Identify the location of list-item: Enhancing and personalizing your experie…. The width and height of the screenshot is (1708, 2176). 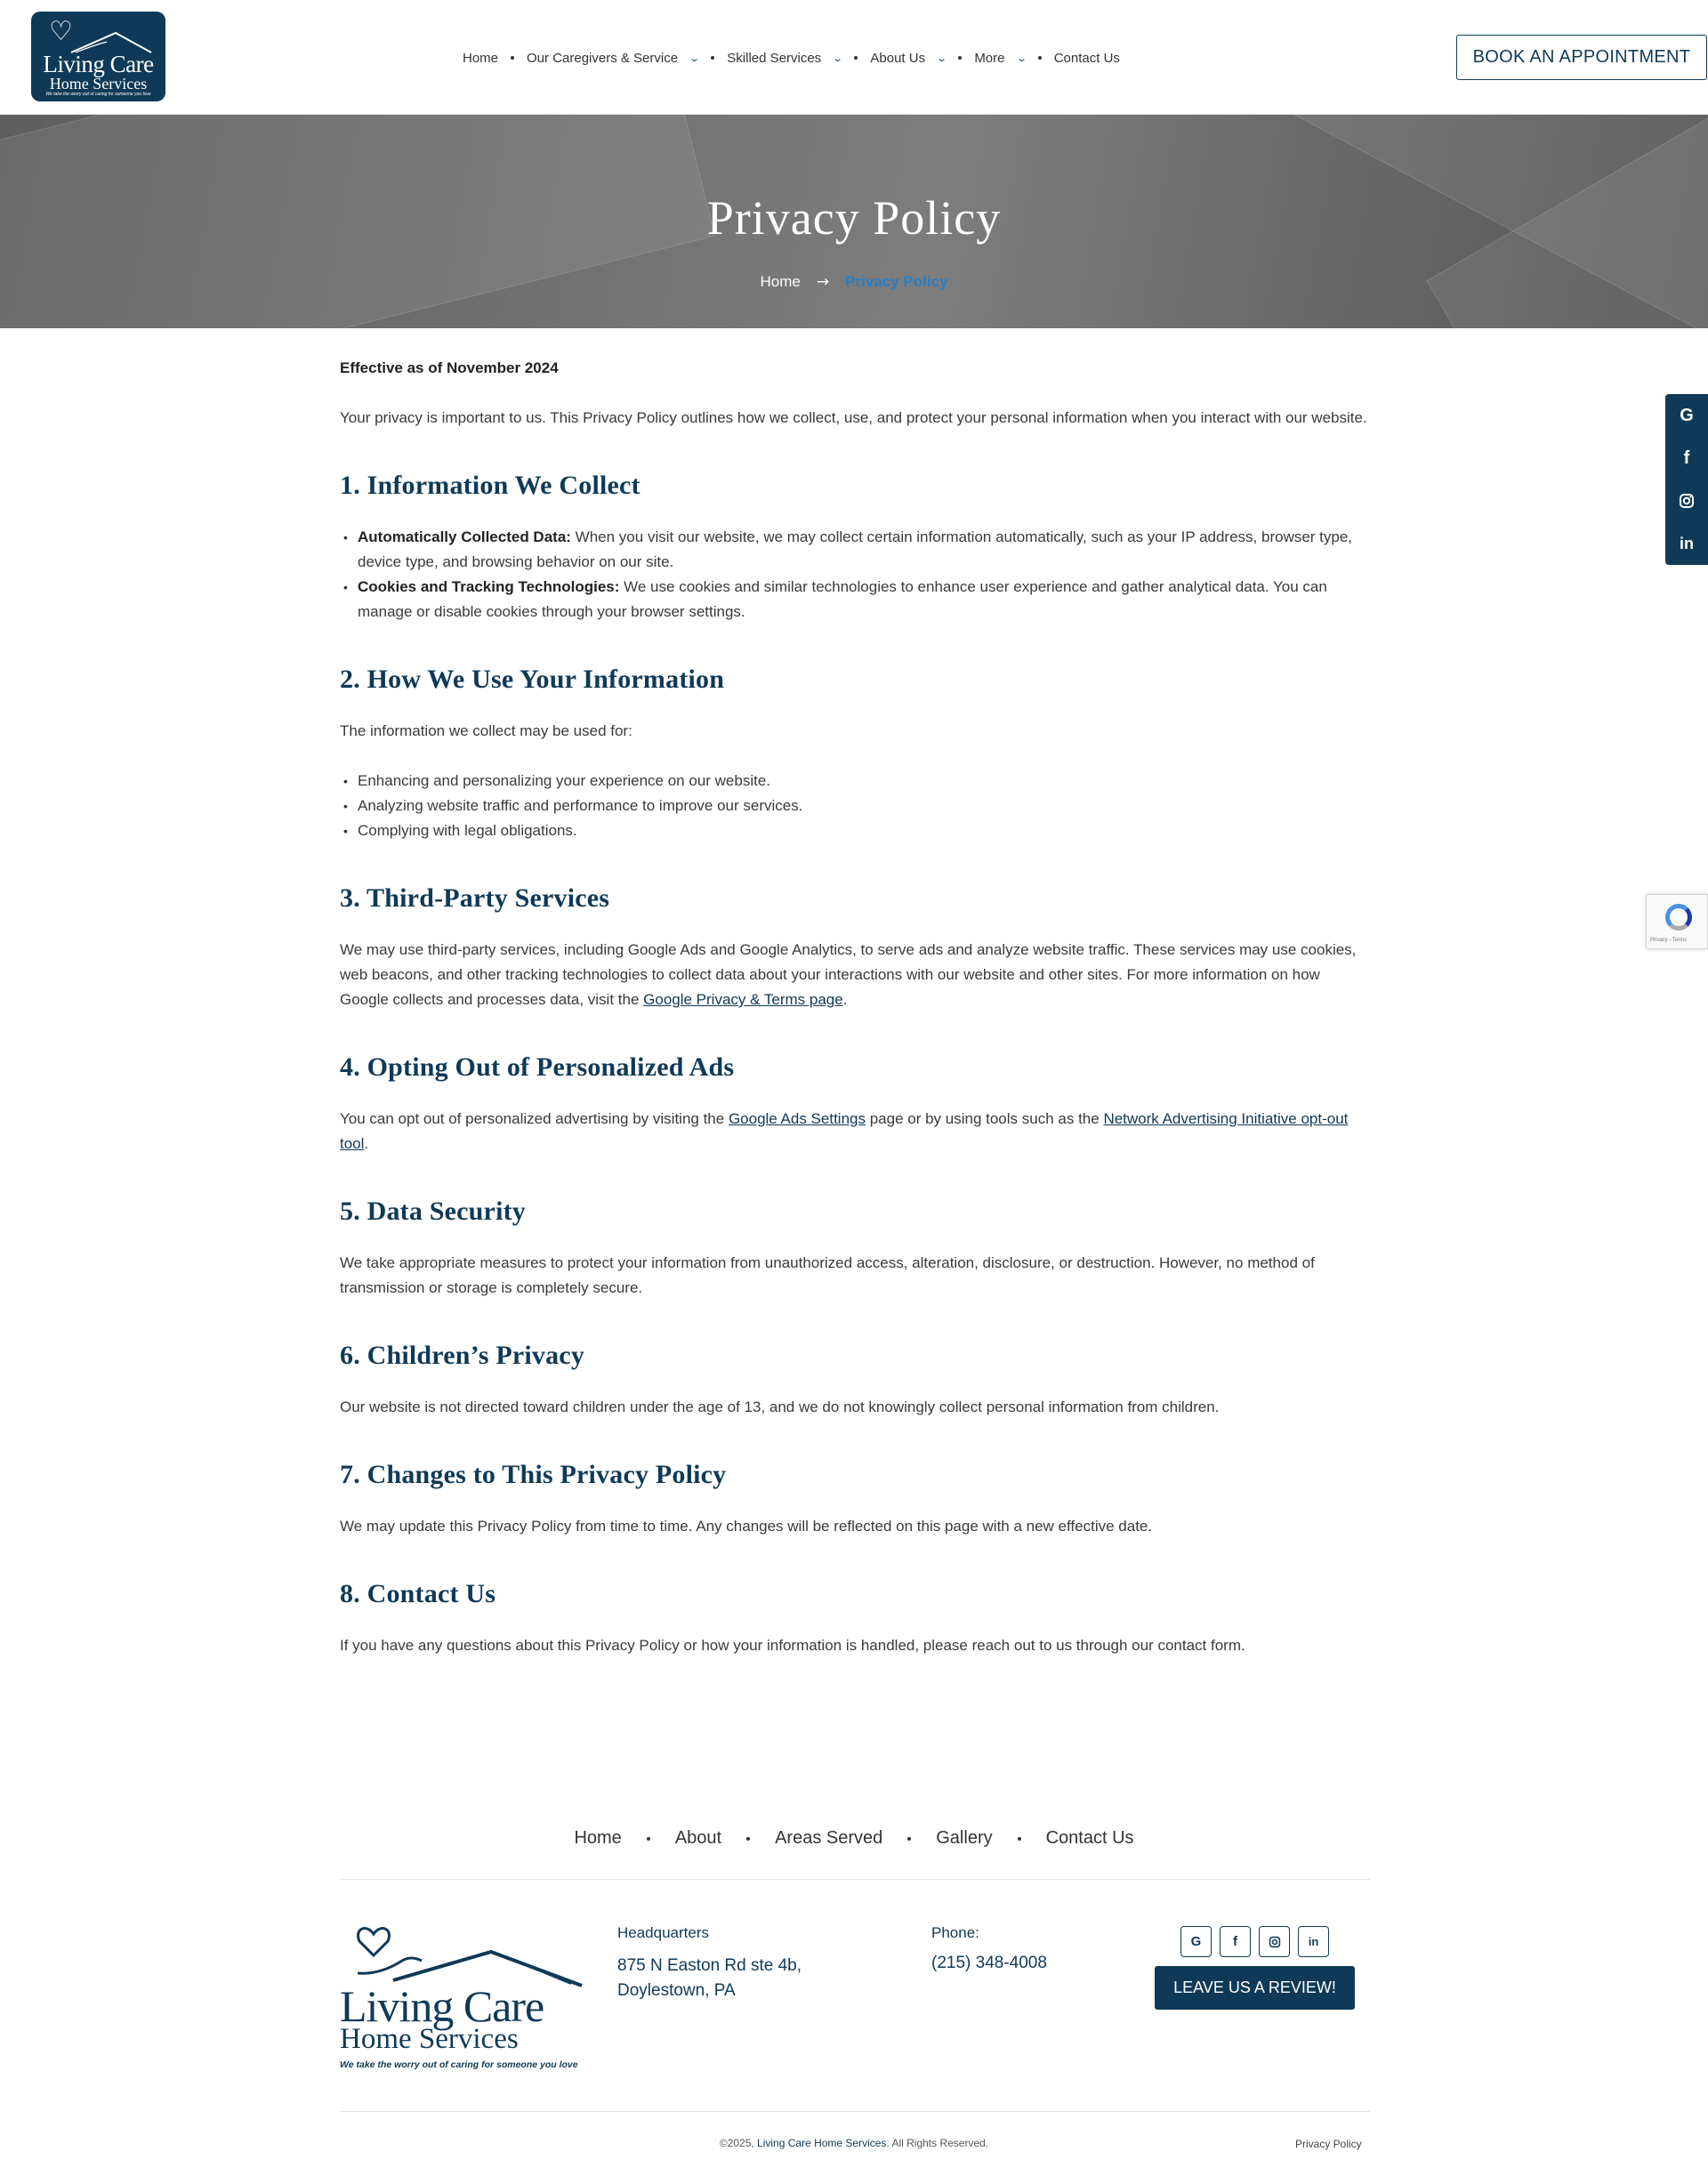
(856, 781).